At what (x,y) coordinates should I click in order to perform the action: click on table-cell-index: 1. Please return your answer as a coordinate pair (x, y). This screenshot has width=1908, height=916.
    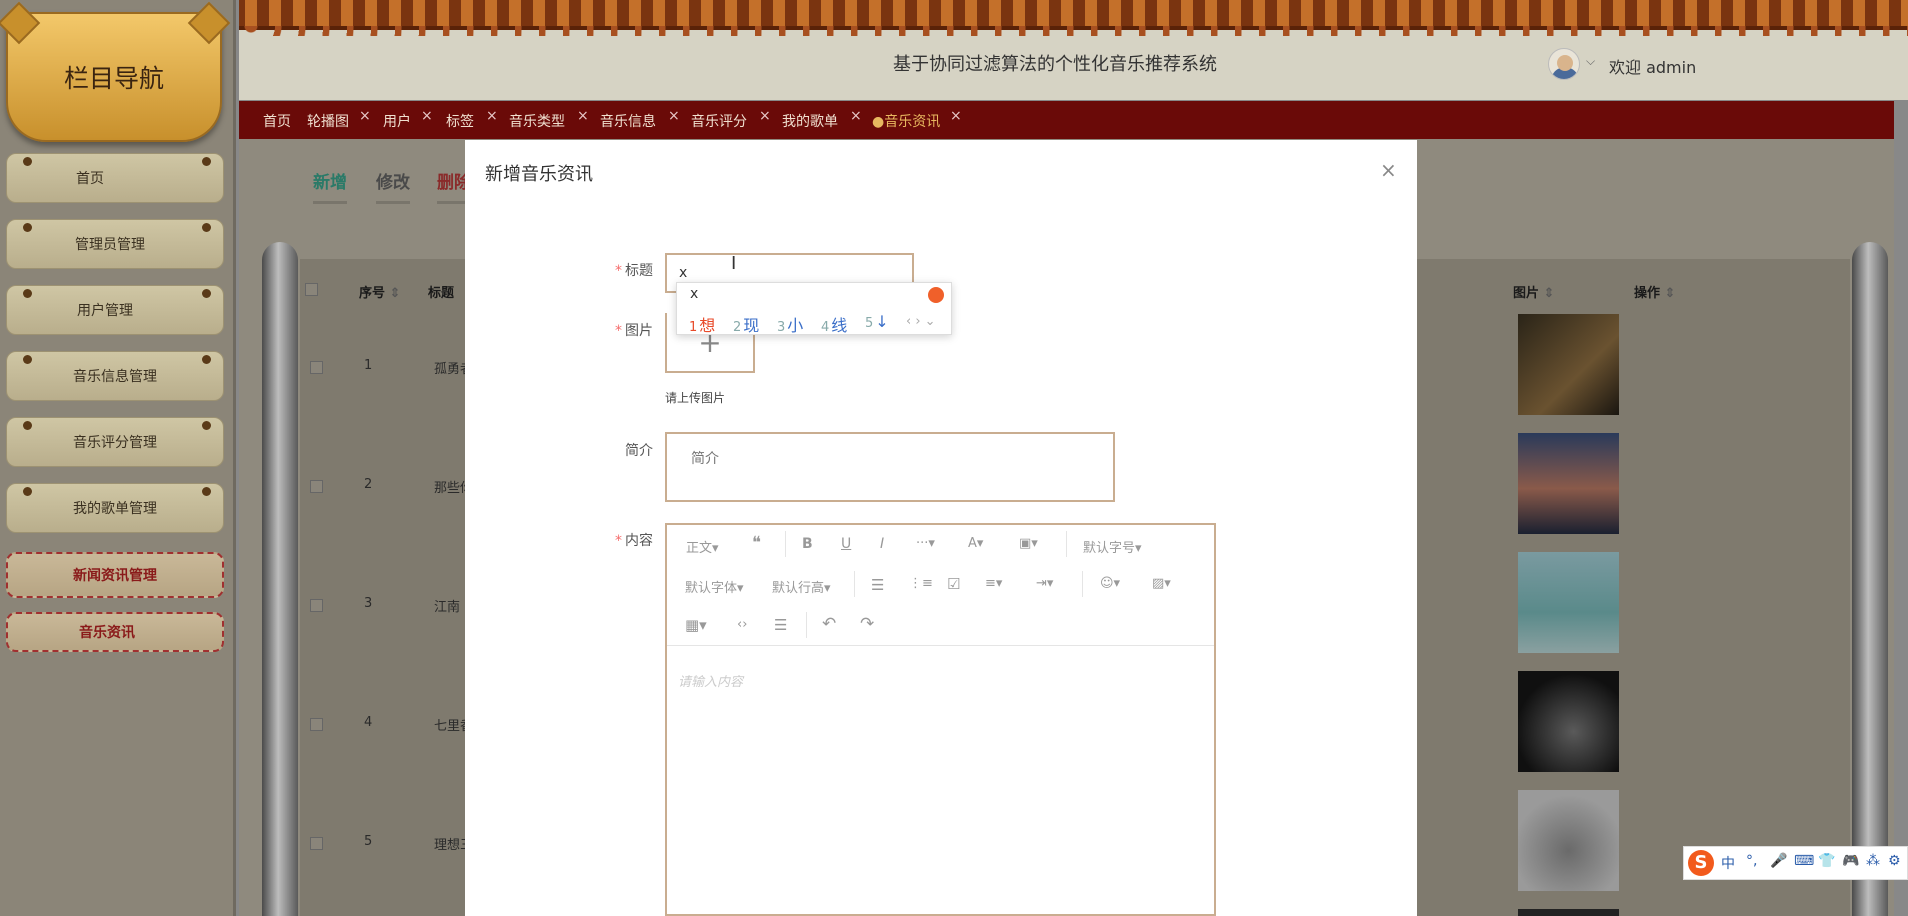
    Looking at the image, I should click on (368, 365).